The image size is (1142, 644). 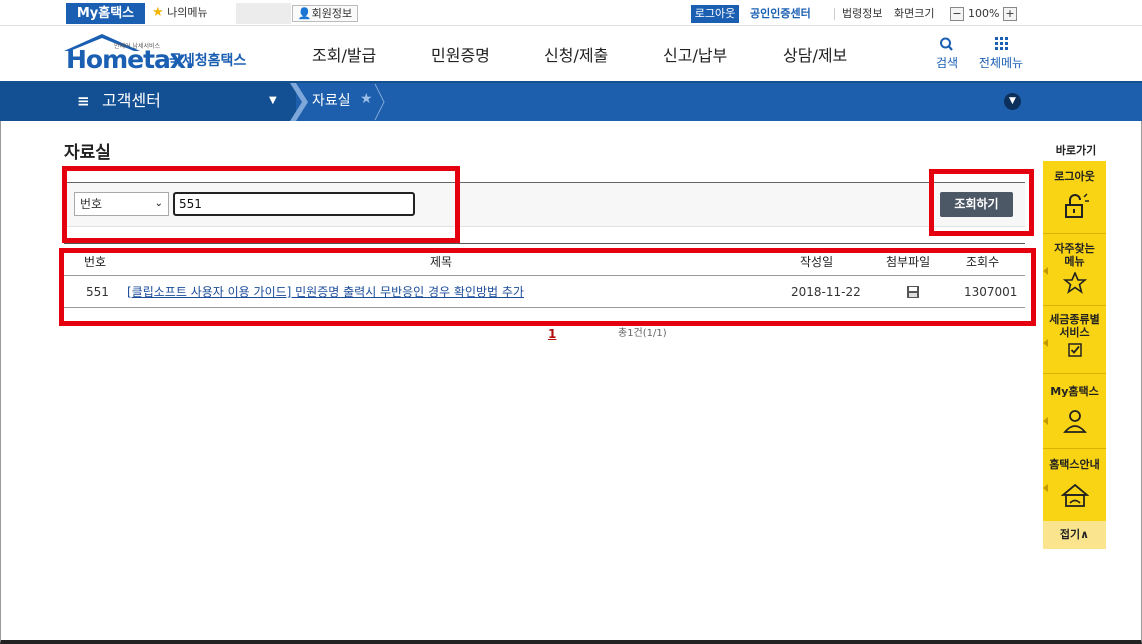 I want to click on quick-my-hometax: My홈택스, so click(x=1074, y=411).